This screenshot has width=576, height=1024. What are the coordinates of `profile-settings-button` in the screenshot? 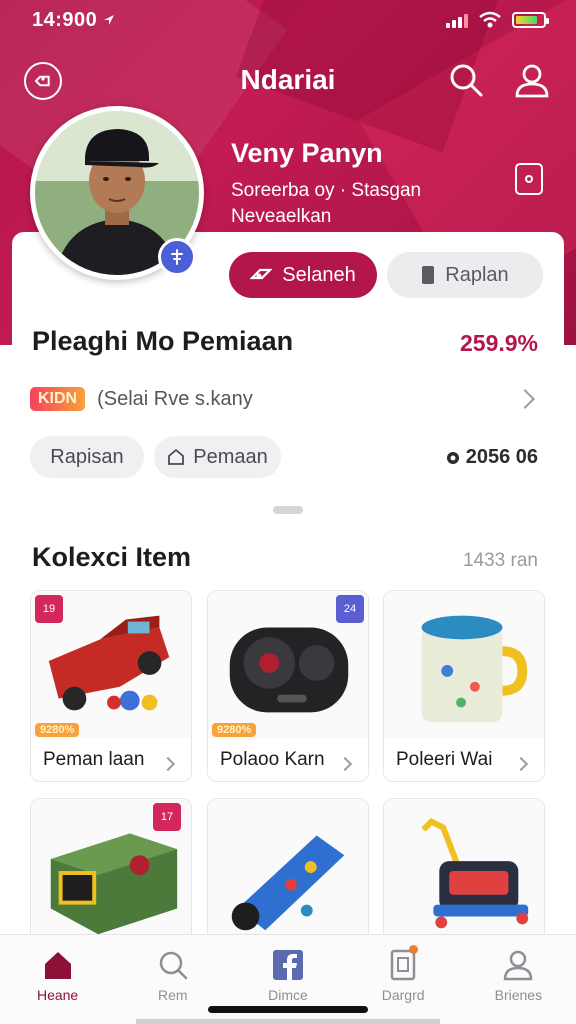 It's located at (529, 179).